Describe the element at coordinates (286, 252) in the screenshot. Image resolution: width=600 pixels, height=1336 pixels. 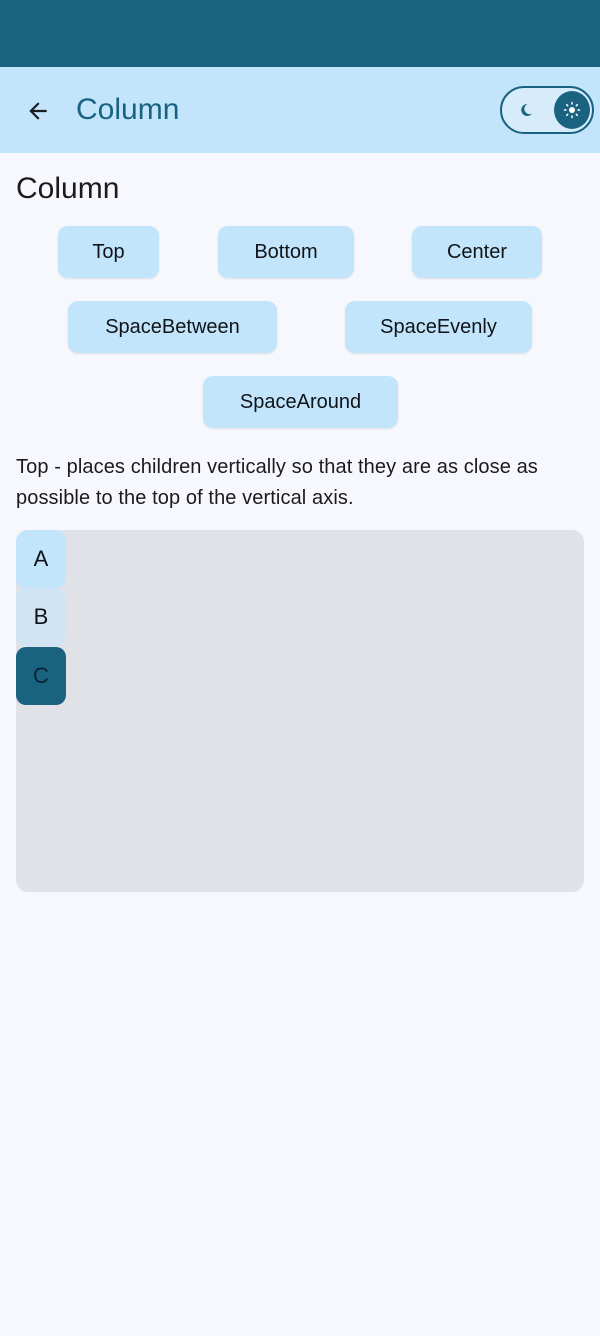
I see `bottom-button: Bottom` at that location.